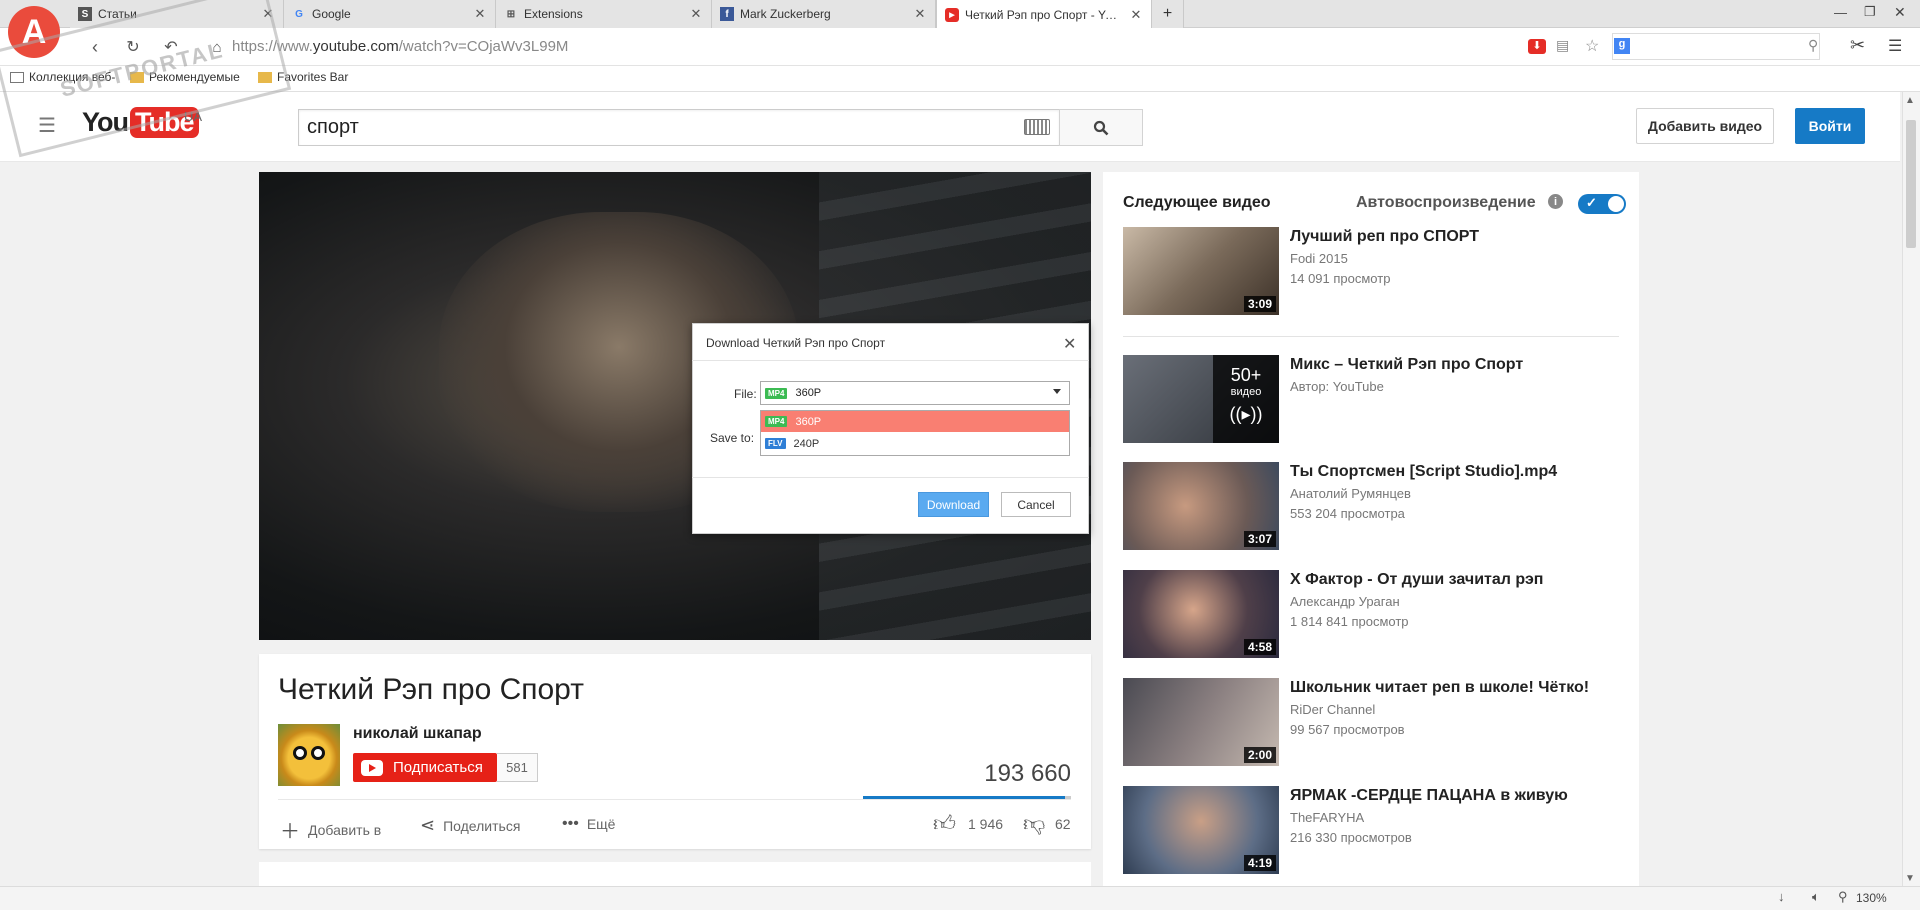 This screenshot has width=1920, height=910. What do you see at coordinates (1895, 46) in the screenshot?
I see `menu-icon: ☰` at bounding box center [1895, 46].